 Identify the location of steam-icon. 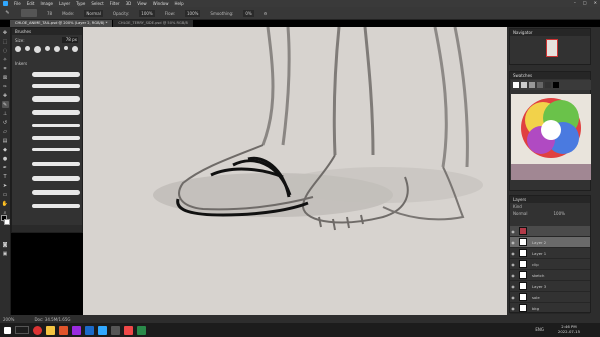
(89, 330).